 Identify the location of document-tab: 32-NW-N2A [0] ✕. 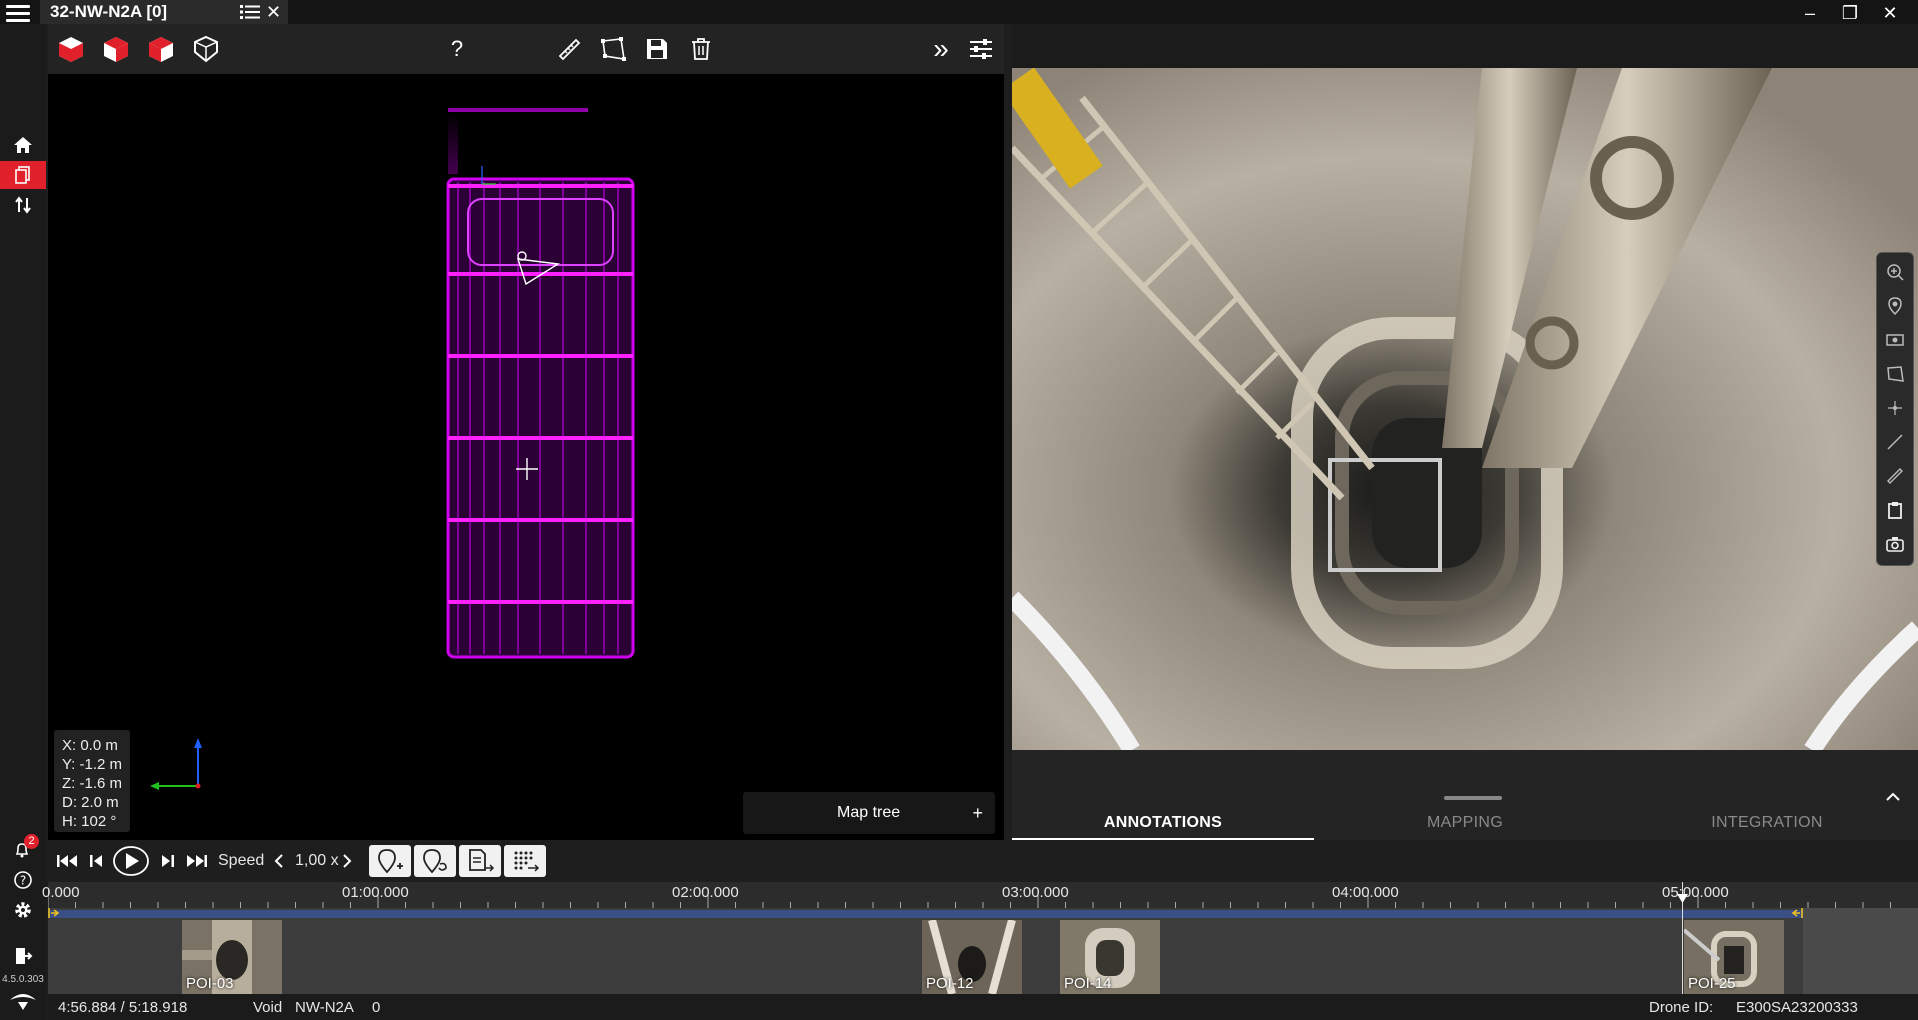
(164, 12).